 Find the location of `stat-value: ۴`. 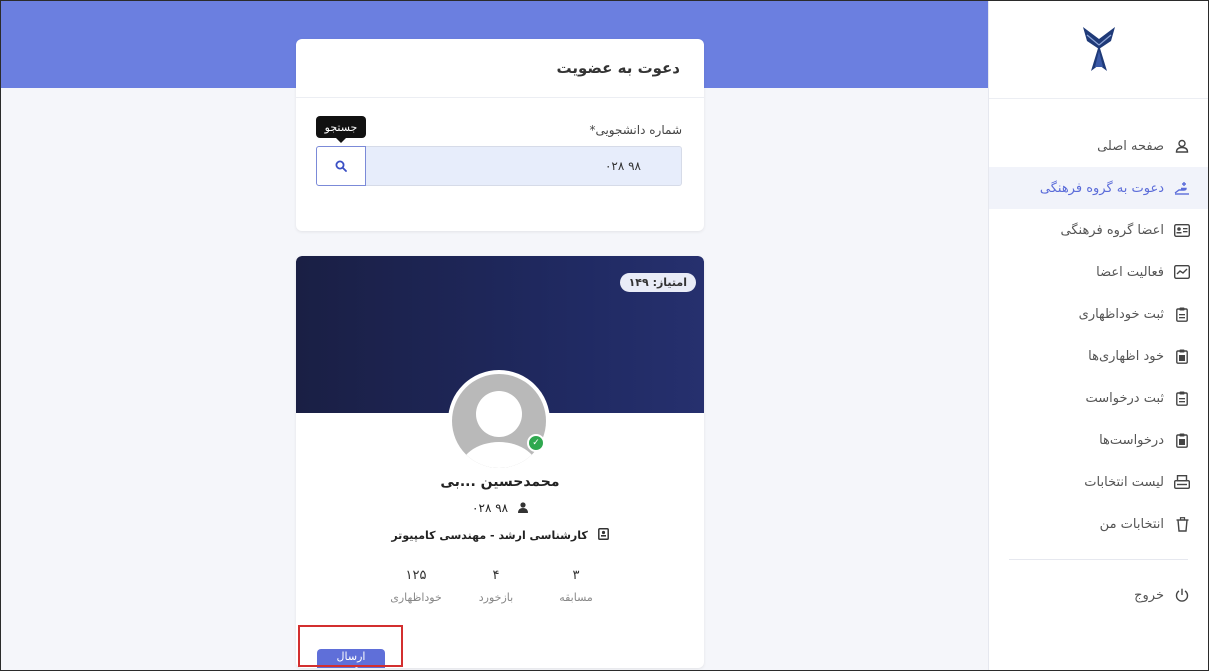

stat-value: ۴ is located at coordinates (496, 575).